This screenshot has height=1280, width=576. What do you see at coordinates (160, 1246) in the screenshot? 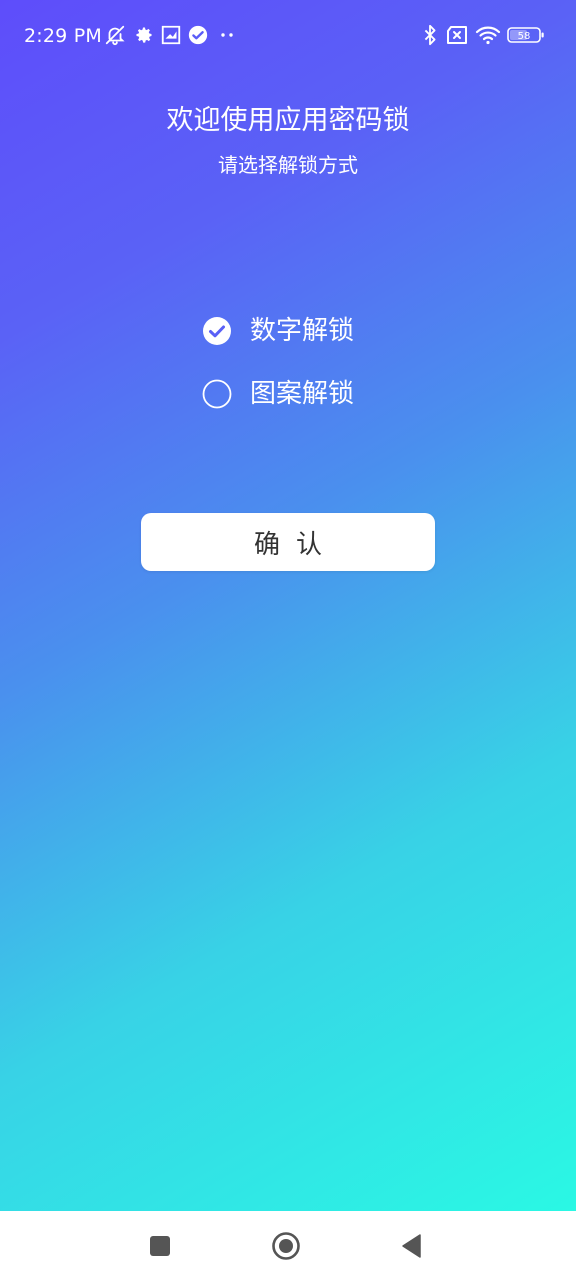
I see `recents-square-icon` at bounding box center [160, 1246].